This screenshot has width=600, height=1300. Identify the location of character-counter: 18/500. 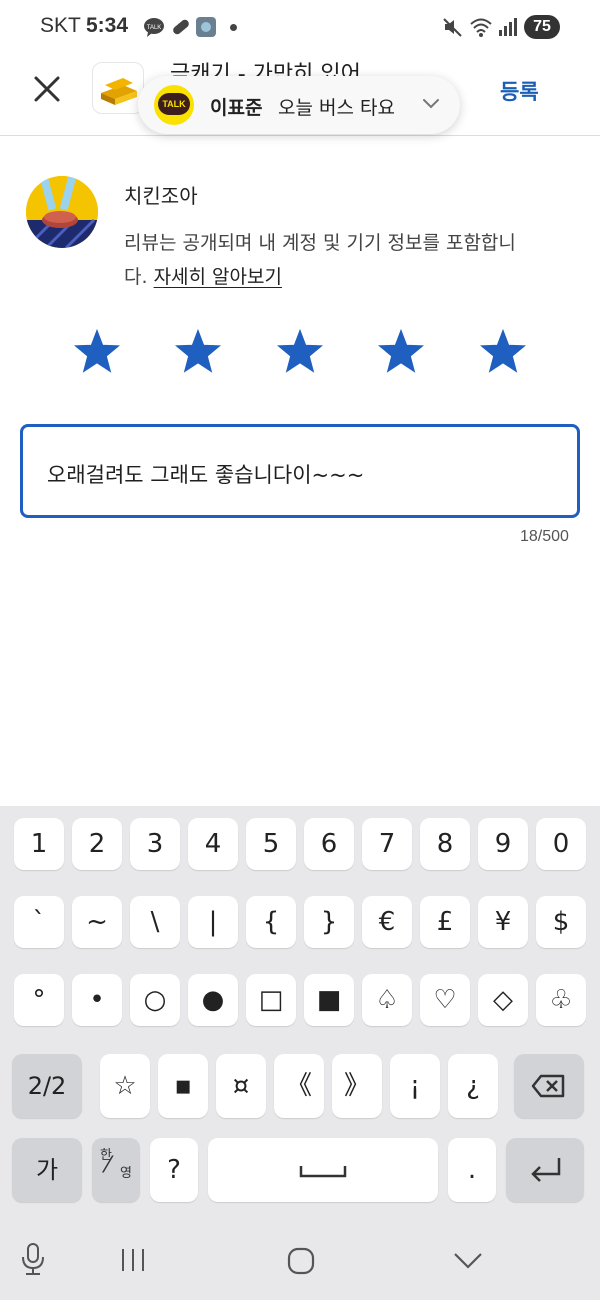
(544, 536).